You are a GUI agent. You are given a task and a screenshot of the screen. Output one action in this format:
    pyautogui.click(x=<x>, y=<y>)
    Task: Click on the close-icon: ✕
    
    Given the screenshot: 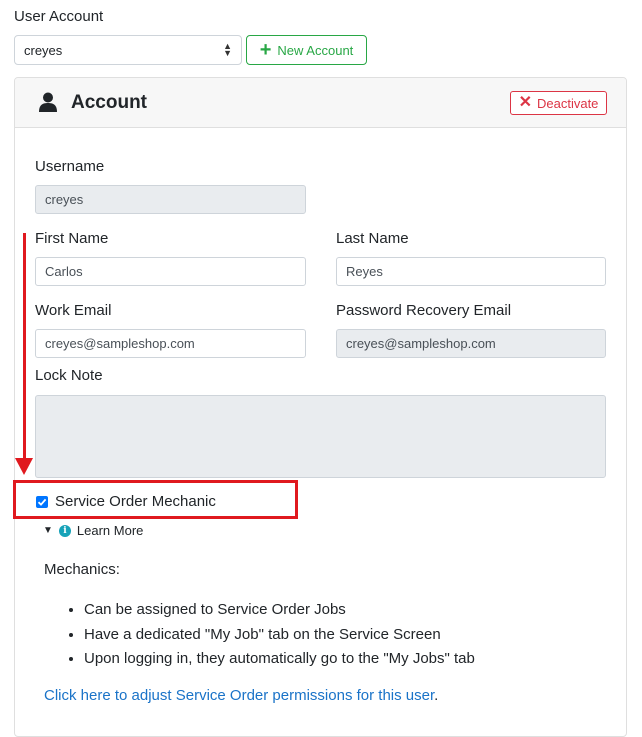 What is the action you would take?
    pyautogui.click(x=525, y=102)
    